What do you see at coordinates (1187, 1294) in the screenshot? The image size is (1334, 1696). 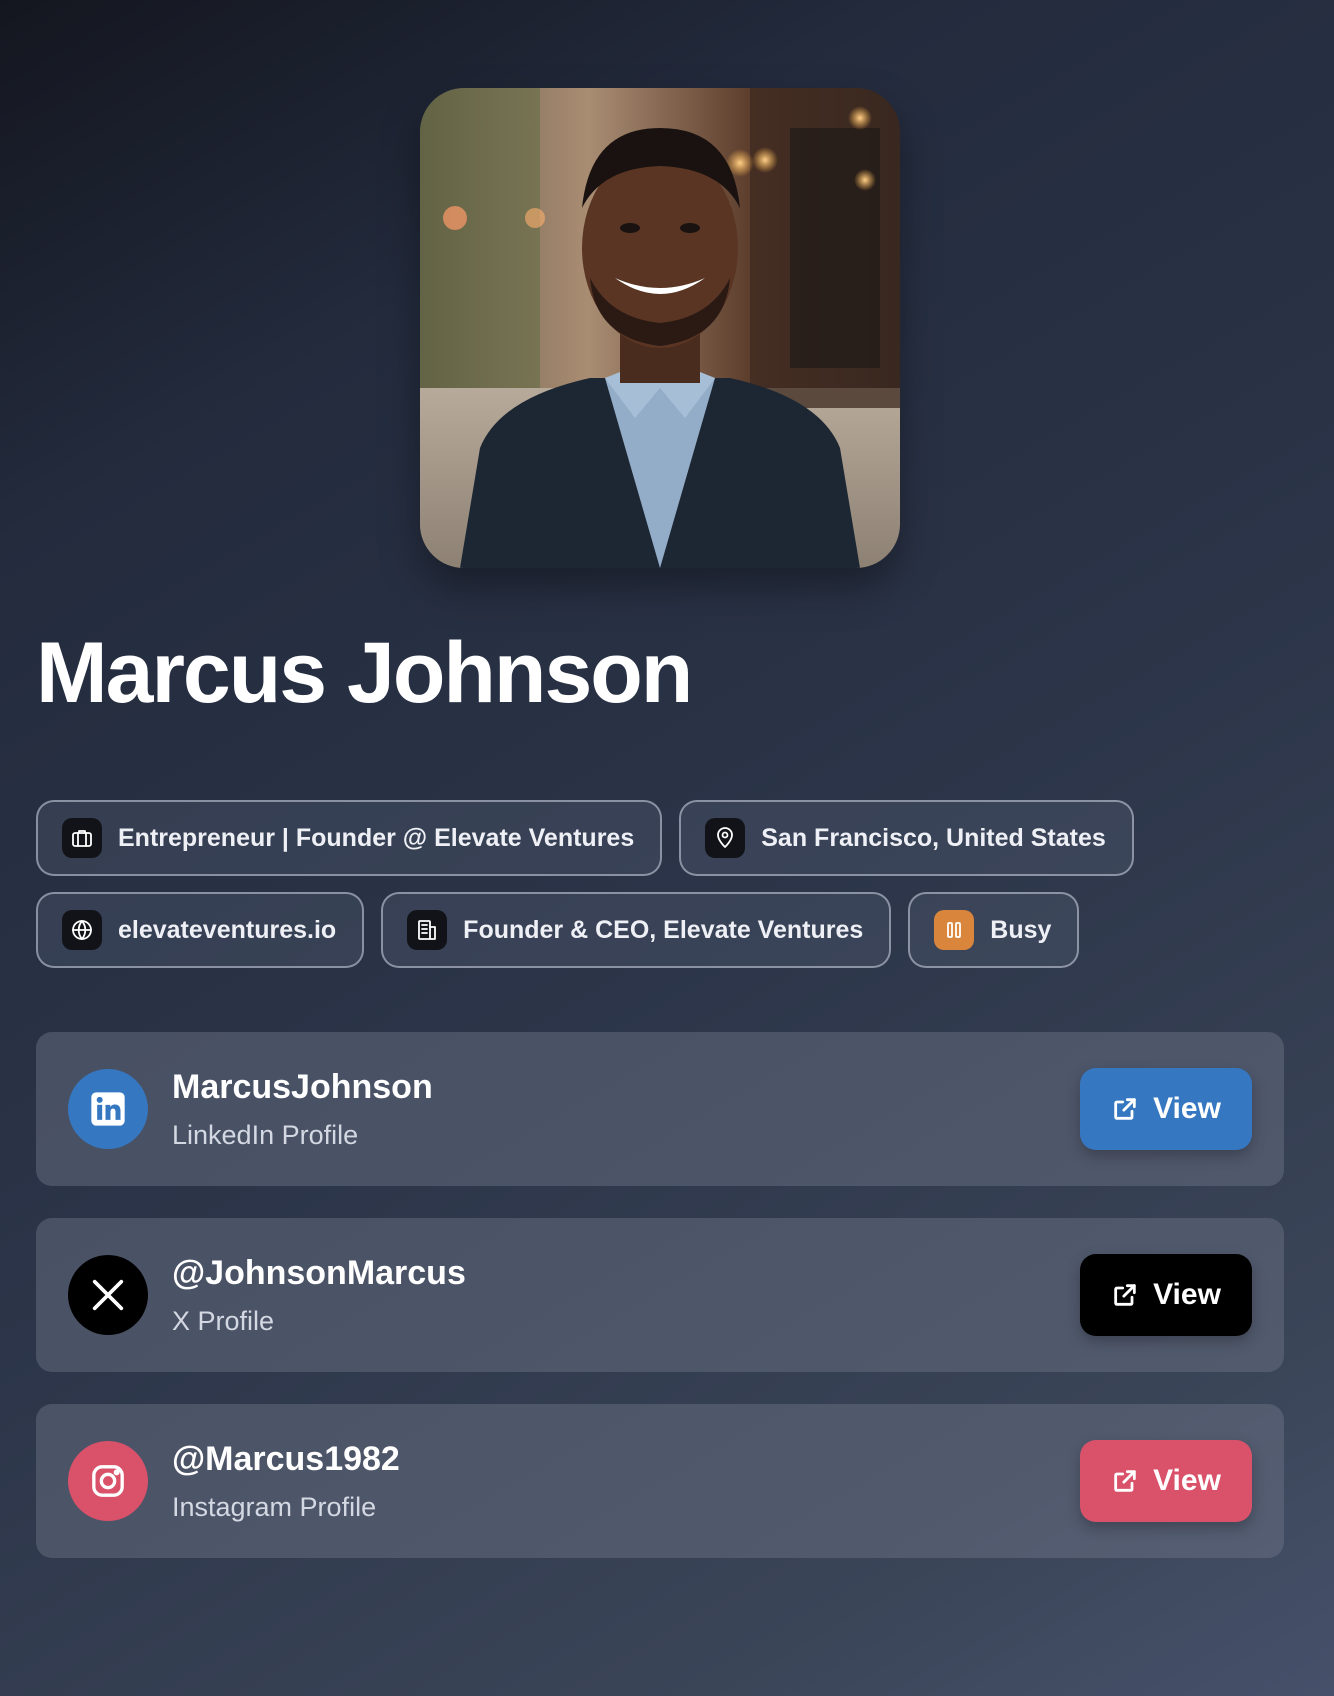 I see `x-view-label: View` at bounding box center [1187, 1294].